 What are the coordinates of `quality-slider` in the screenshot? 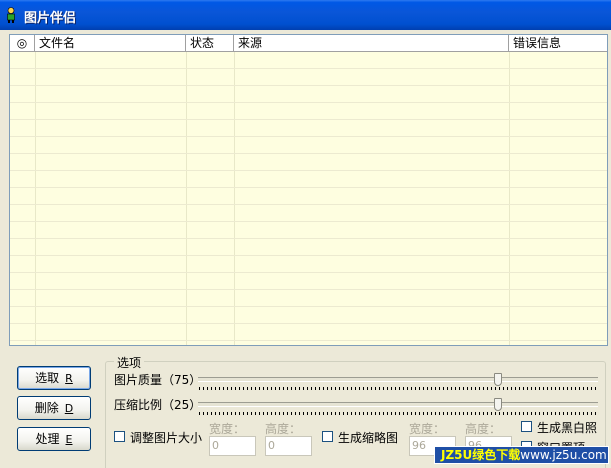 It's located at (398, 384).